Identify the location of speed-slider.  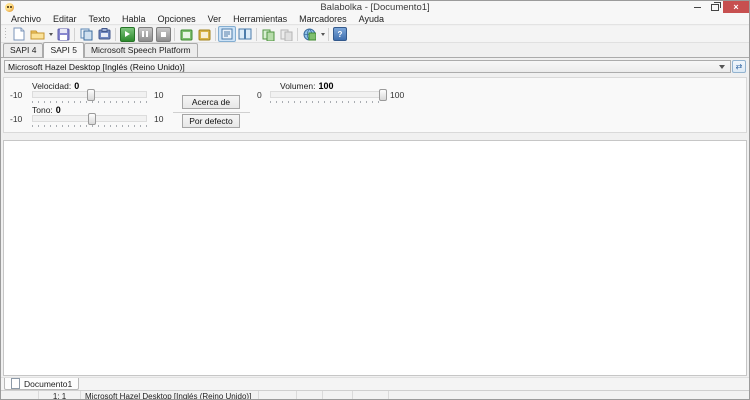
(89, 95).